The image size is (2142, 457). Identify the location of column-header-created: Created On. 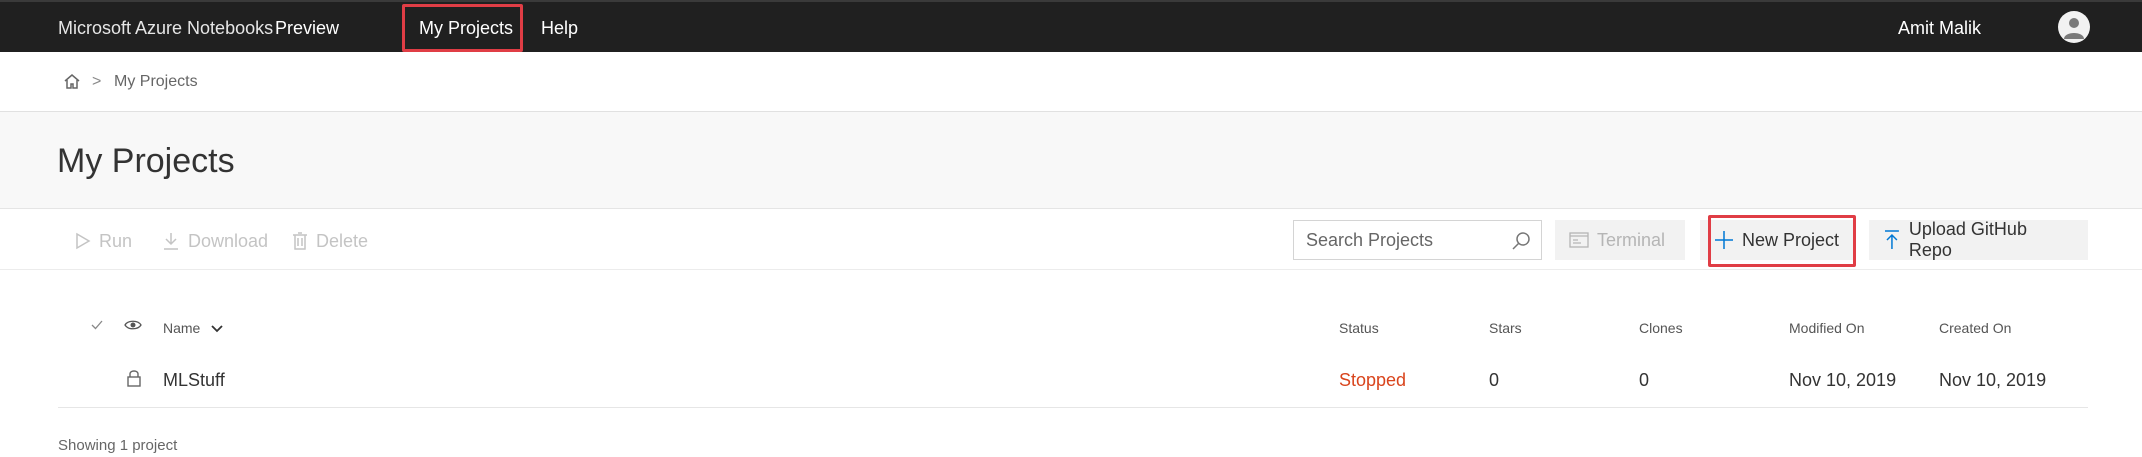
(1975, 328).